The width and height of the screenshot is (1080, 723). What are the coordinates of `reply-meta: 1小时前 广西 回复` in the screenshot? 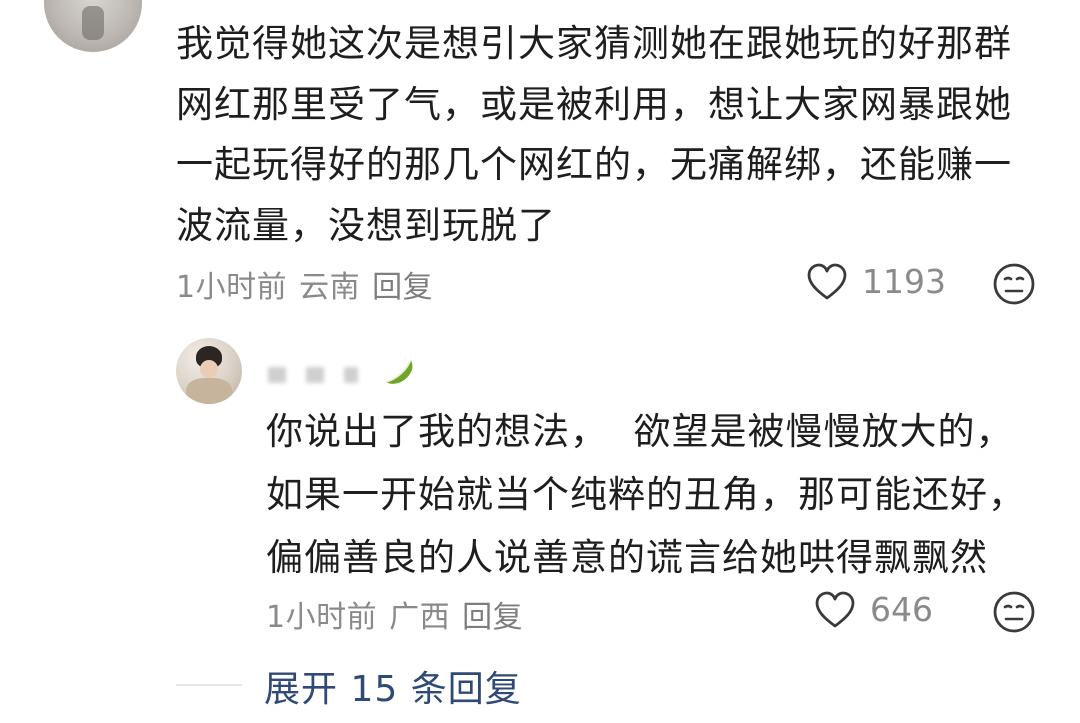 It's located at (400, 614).